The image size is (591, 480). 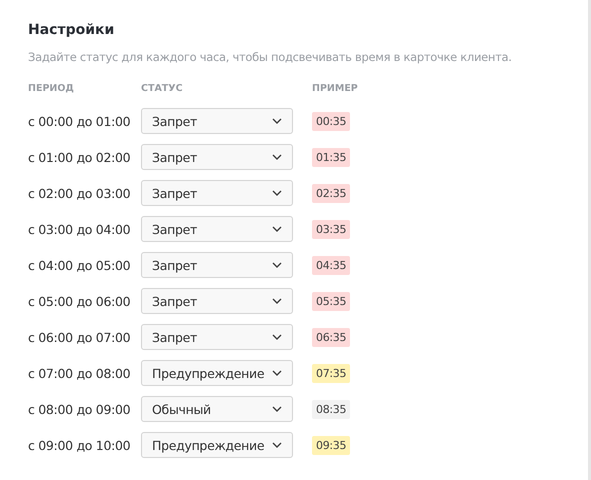 I want to click on status-select: Обычный, so click(x=217, y=409).